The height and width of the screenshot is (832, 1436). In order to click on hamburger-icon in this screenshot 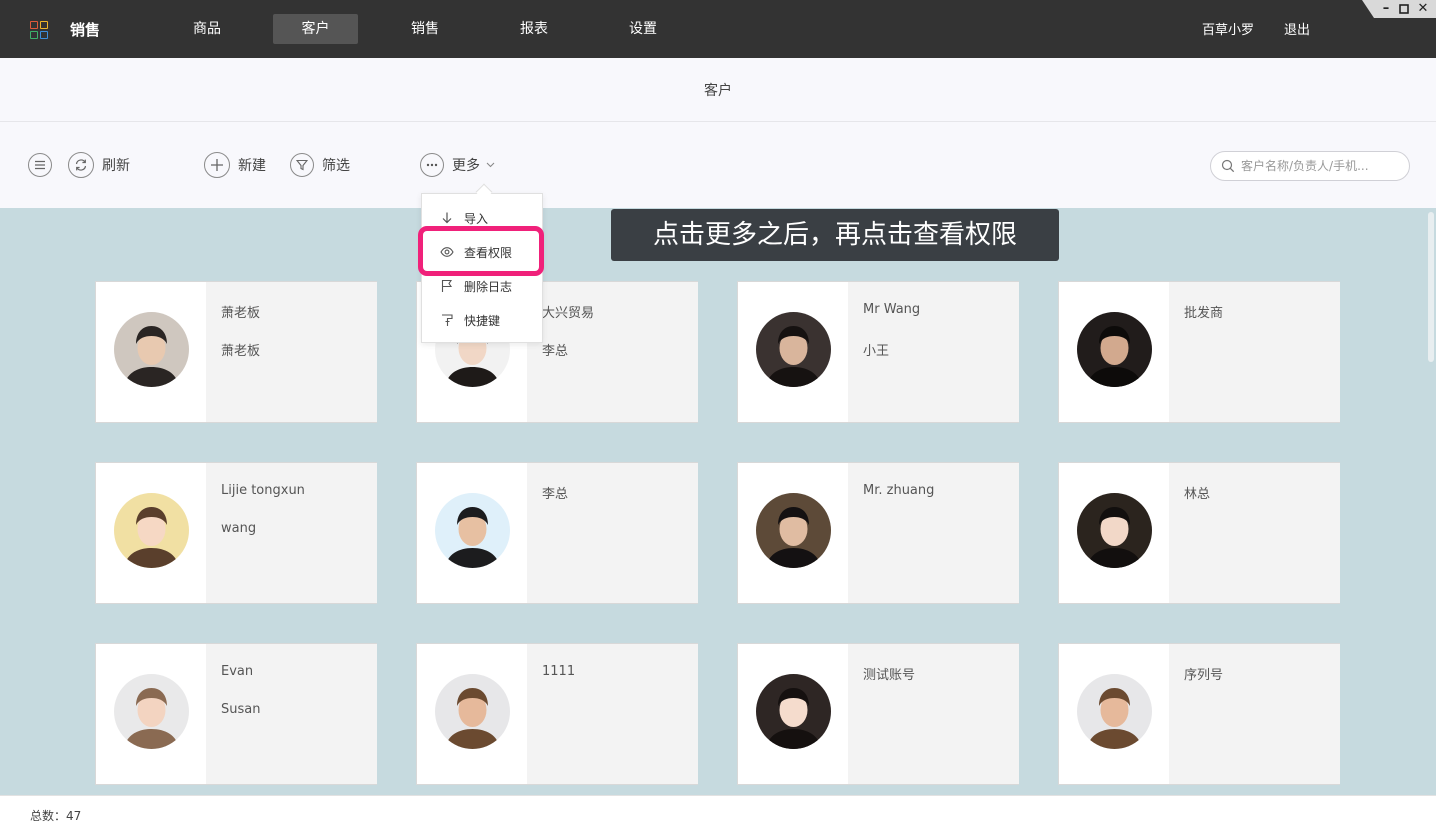, I will do `click(40, 165)`.